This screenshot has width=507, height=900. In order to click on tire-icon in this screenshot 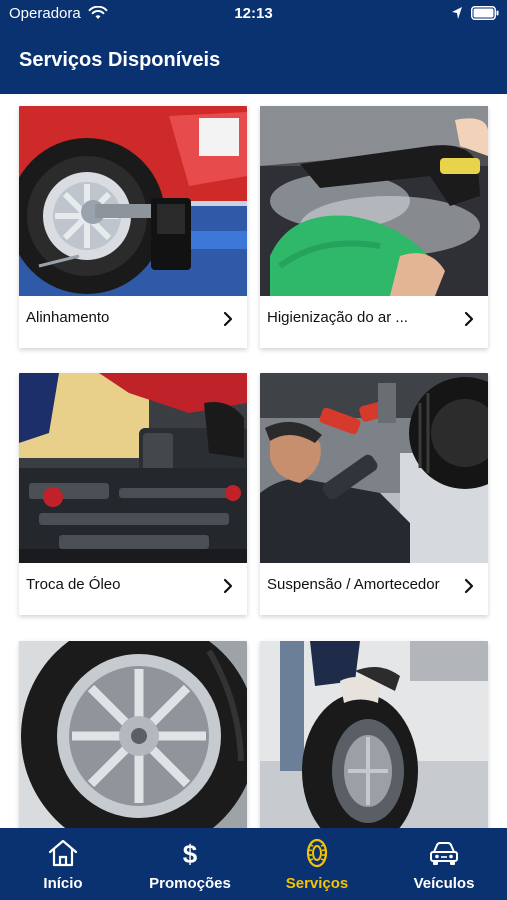, I will do `click(317, 853)`.